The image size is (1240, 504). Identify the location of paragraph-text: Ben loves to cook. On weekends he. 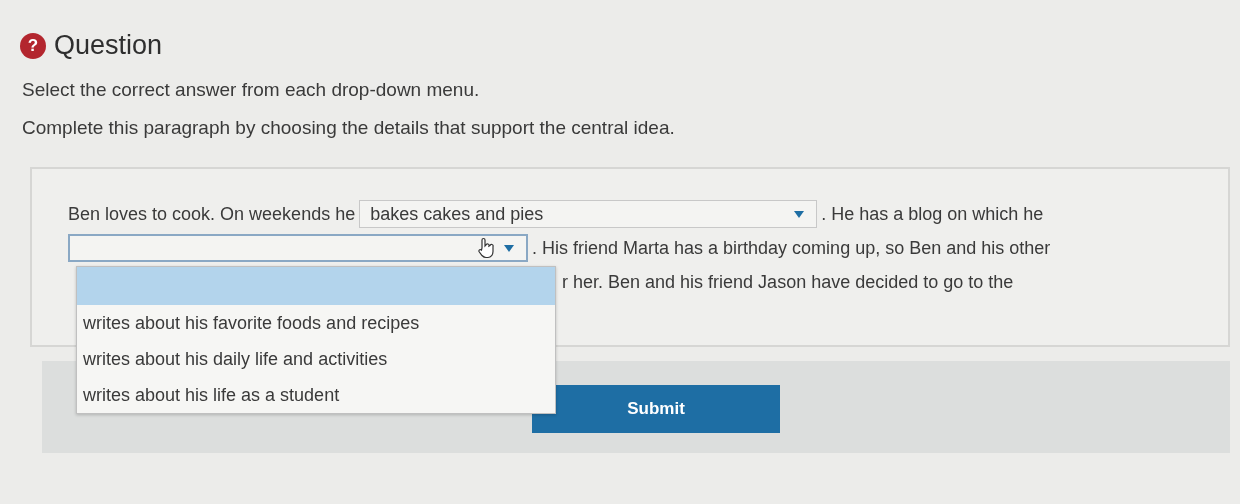
(212, 214).